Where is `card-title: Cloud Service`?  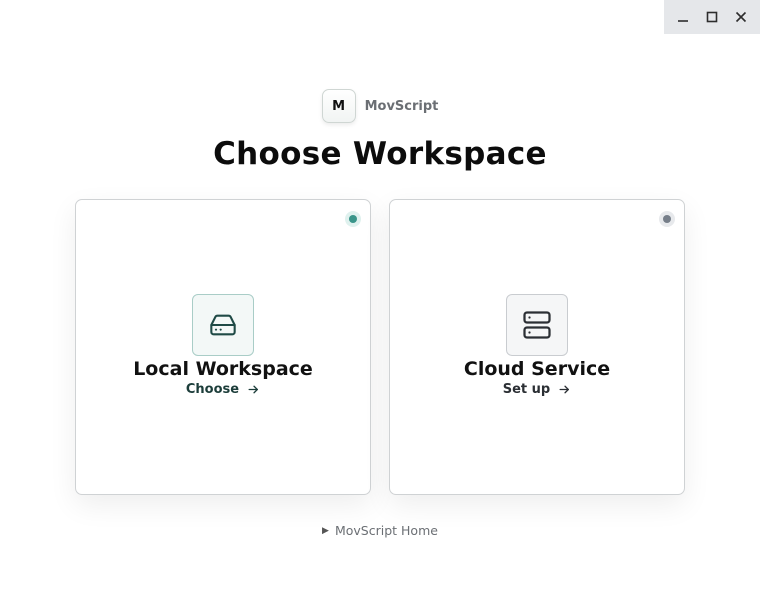
card-title: Cloud Service is located at coordinates (537, 369).